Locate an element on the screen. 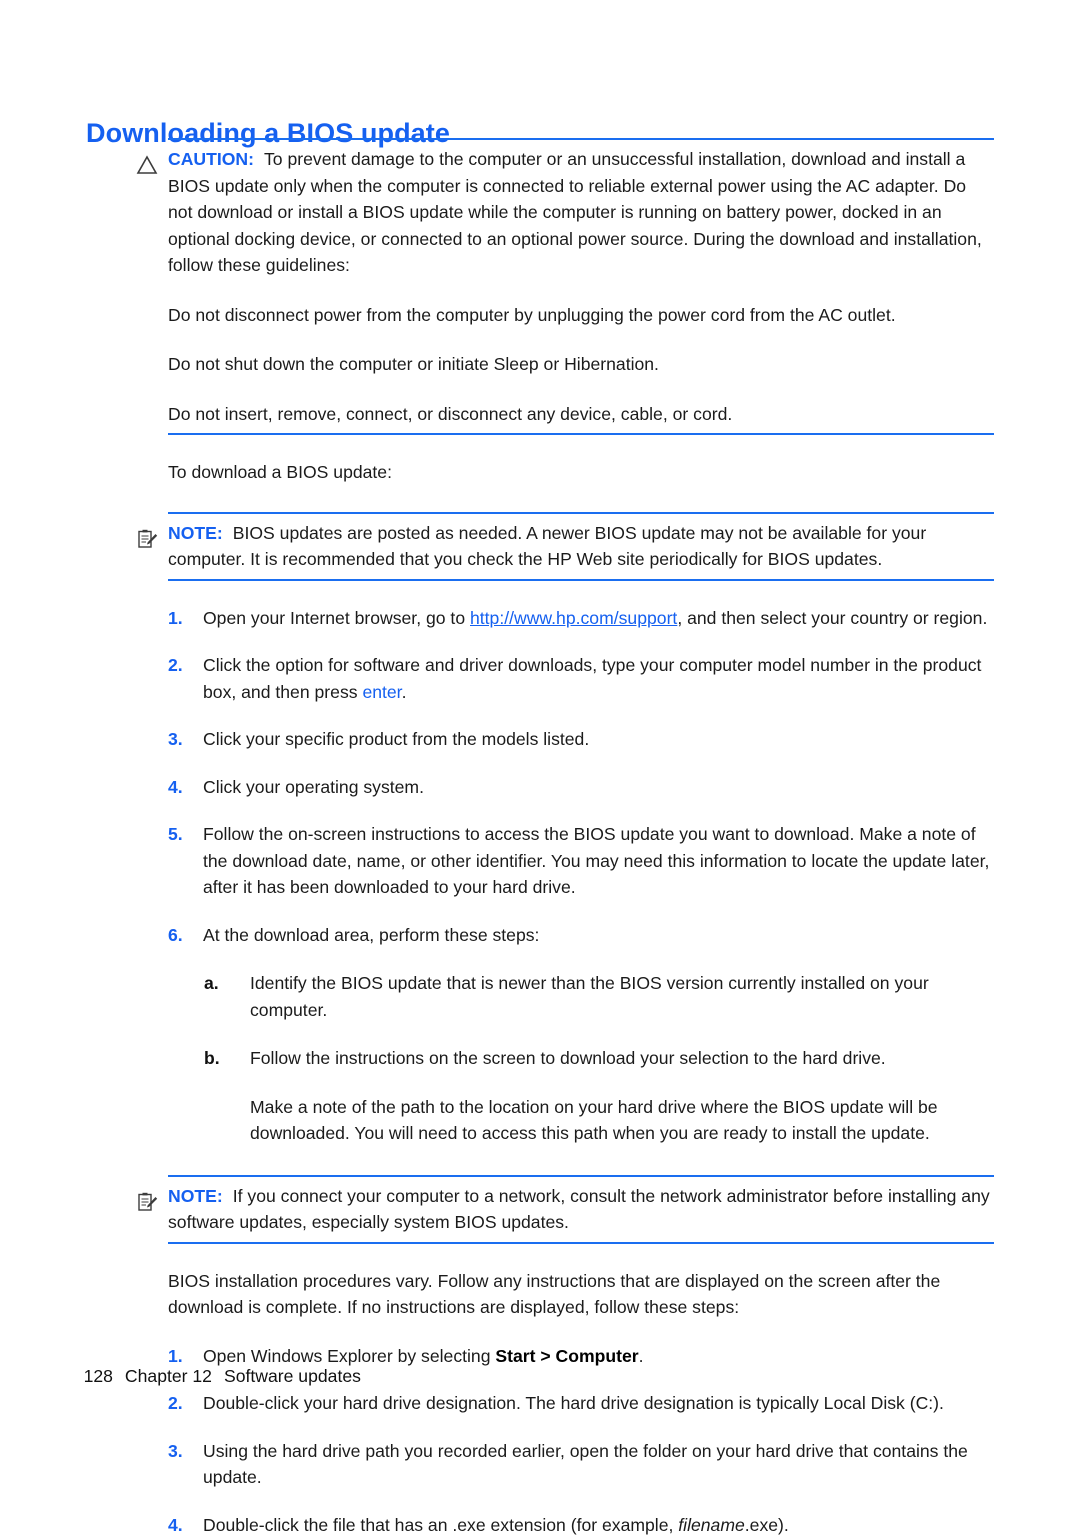 The image size is (1080, 1538). footer-chapter-title: Software updates is located at coordinates (292, 1376).